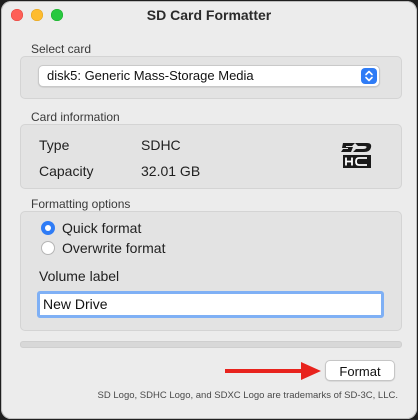 The image size is (418, 420). What do you see at coordinates (171, 171) in the screenshot?
I see `capacity-value: 32.01 GB` at bounding box center [171, 171].